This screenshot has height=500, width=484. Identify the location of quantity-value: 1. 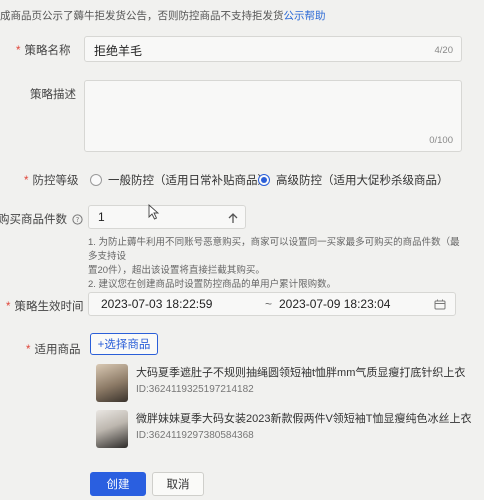
(101, 217).